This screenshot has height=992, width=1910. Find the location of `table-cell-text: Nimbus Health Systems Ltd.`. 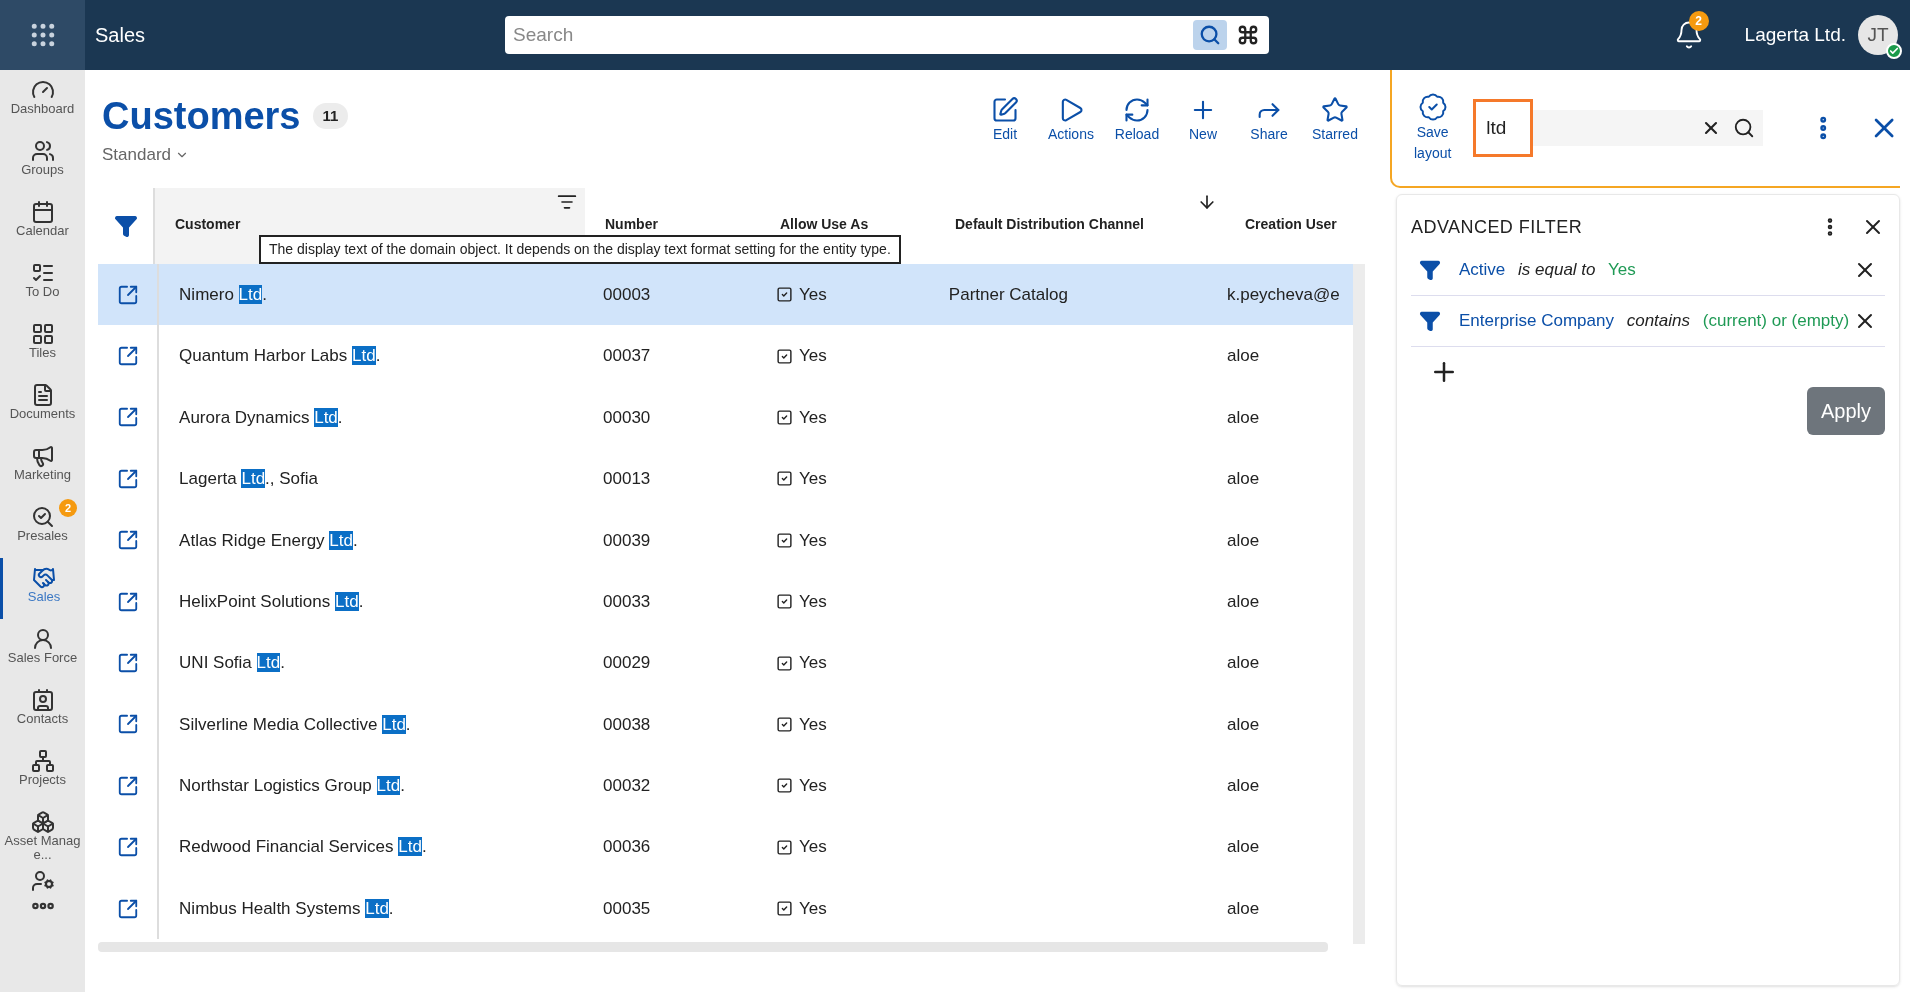

table-cell-text: Nimbus Health Systems Ltd. is located at coordinates (286, 908).